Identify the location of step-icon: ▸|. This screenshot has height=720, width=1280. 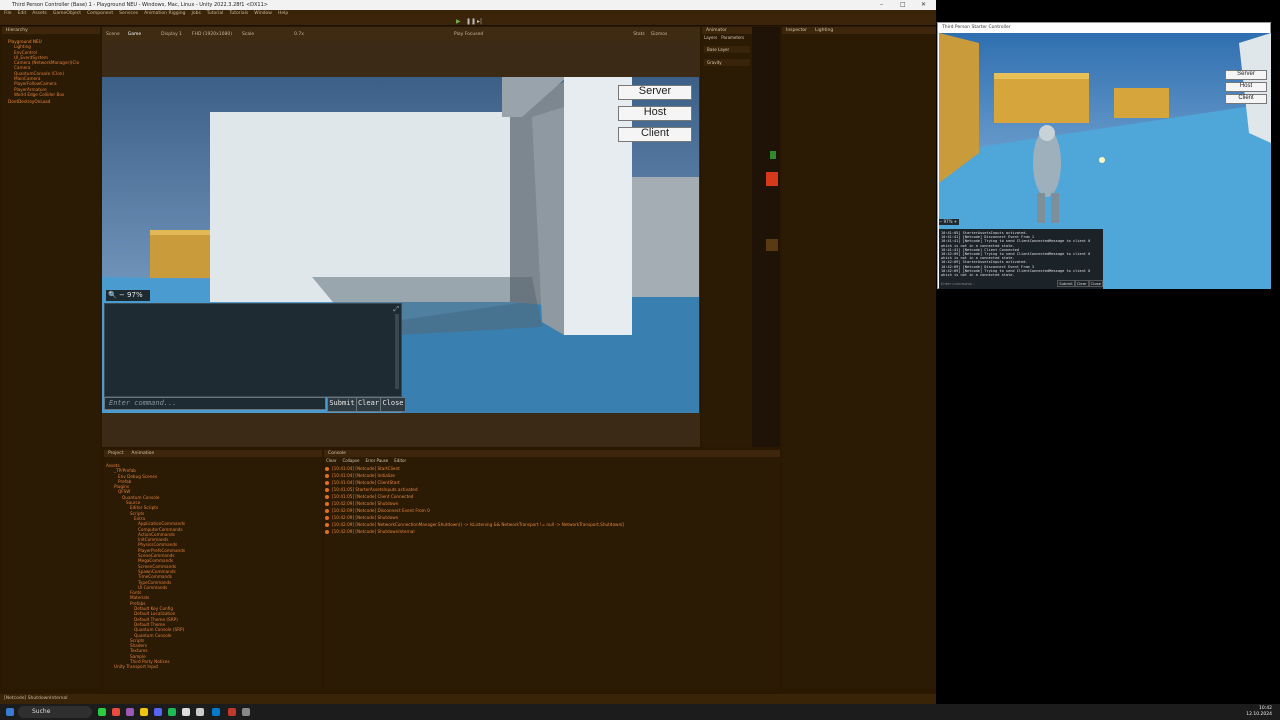
(479, 21).